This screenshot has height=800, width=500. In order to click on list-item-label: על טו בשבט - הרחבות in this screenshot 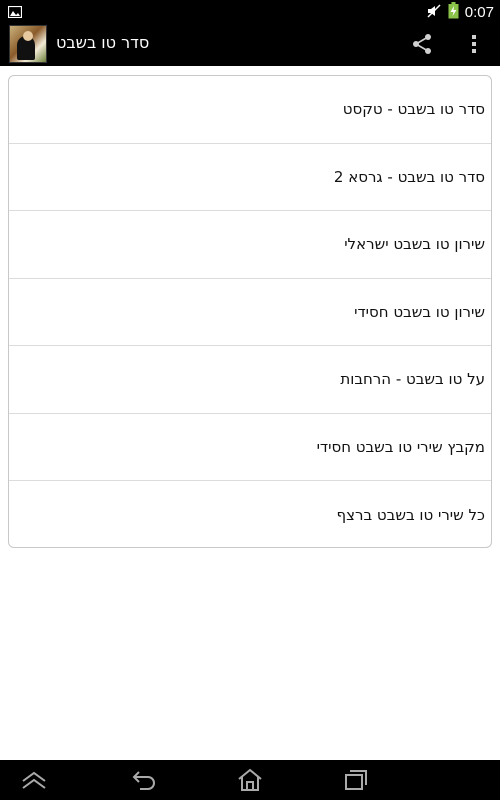, I will do `click(412, 379)`.